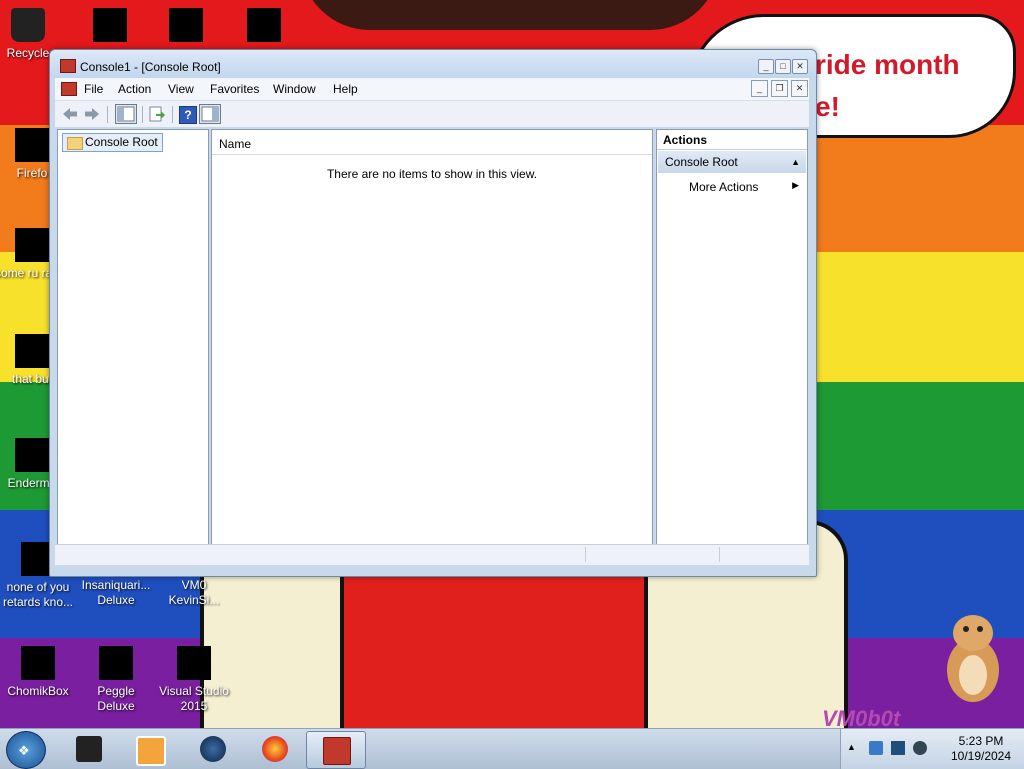  What do you see at coordinates (294, 89) in the screenshot?
I see `menu-window: Window` at bounding box center [294, 89].